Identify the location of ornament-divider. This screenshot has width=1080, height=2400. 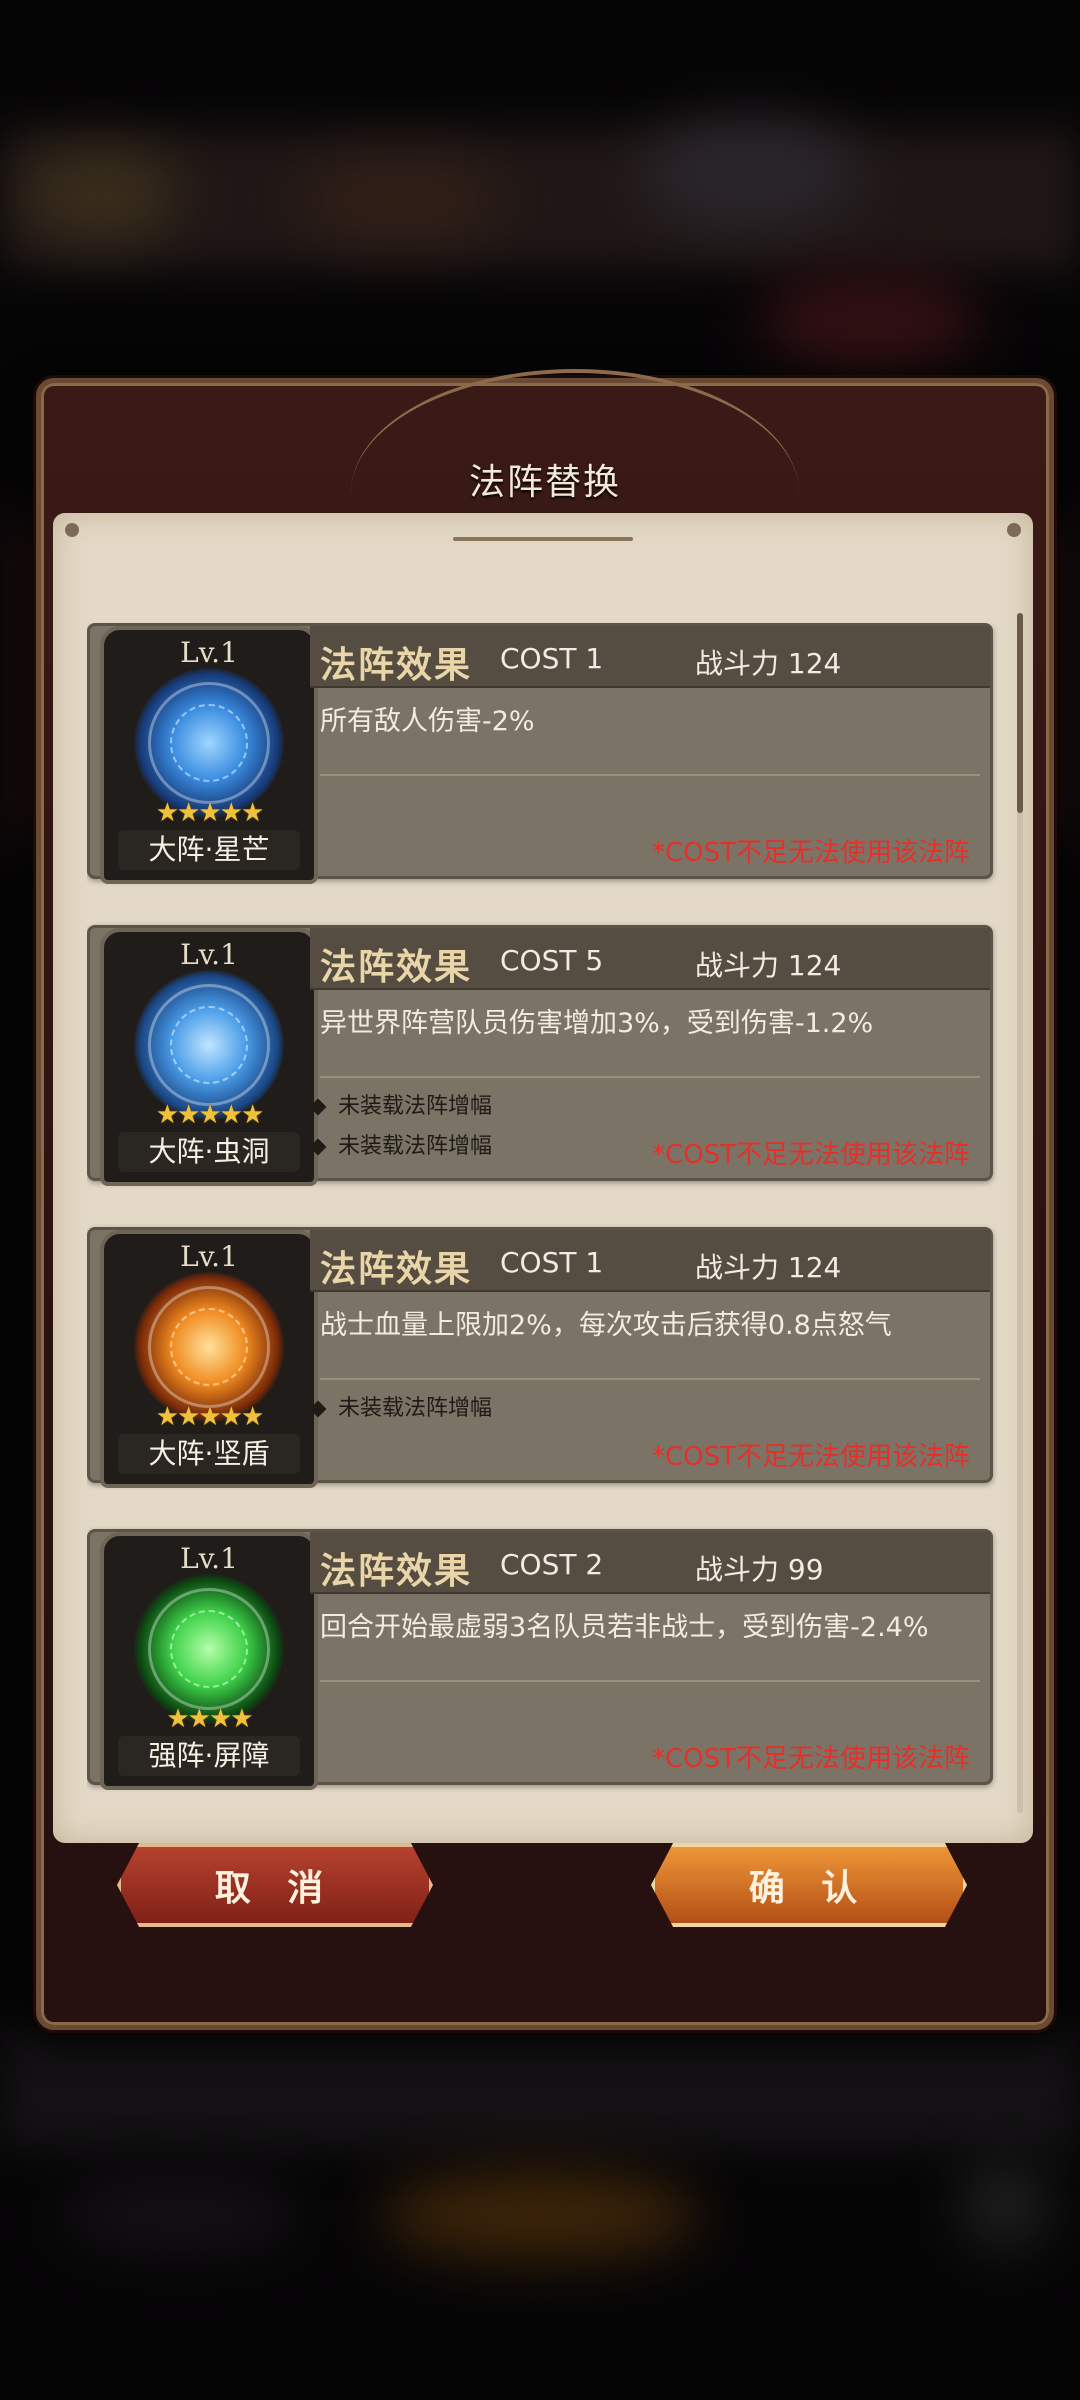
(543, 539).